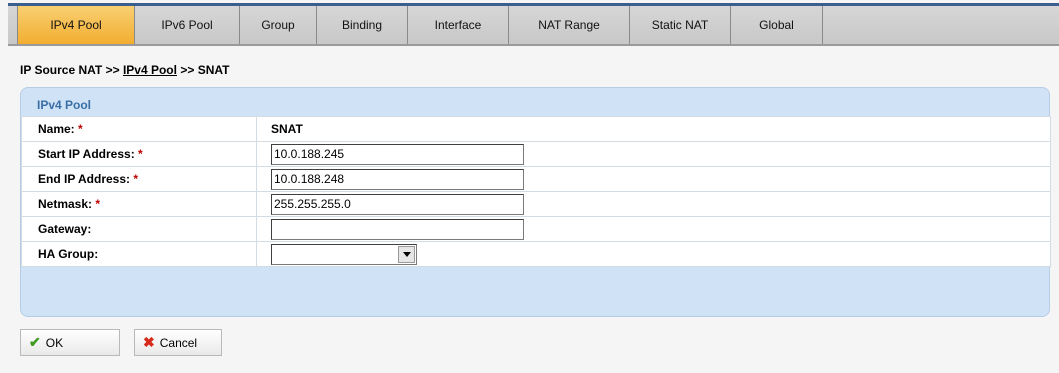  What do you see at coordinates (64, 105) in the screenshot?
I see `panel-title: IPv4 Pool` at bounding box center [64, 105].